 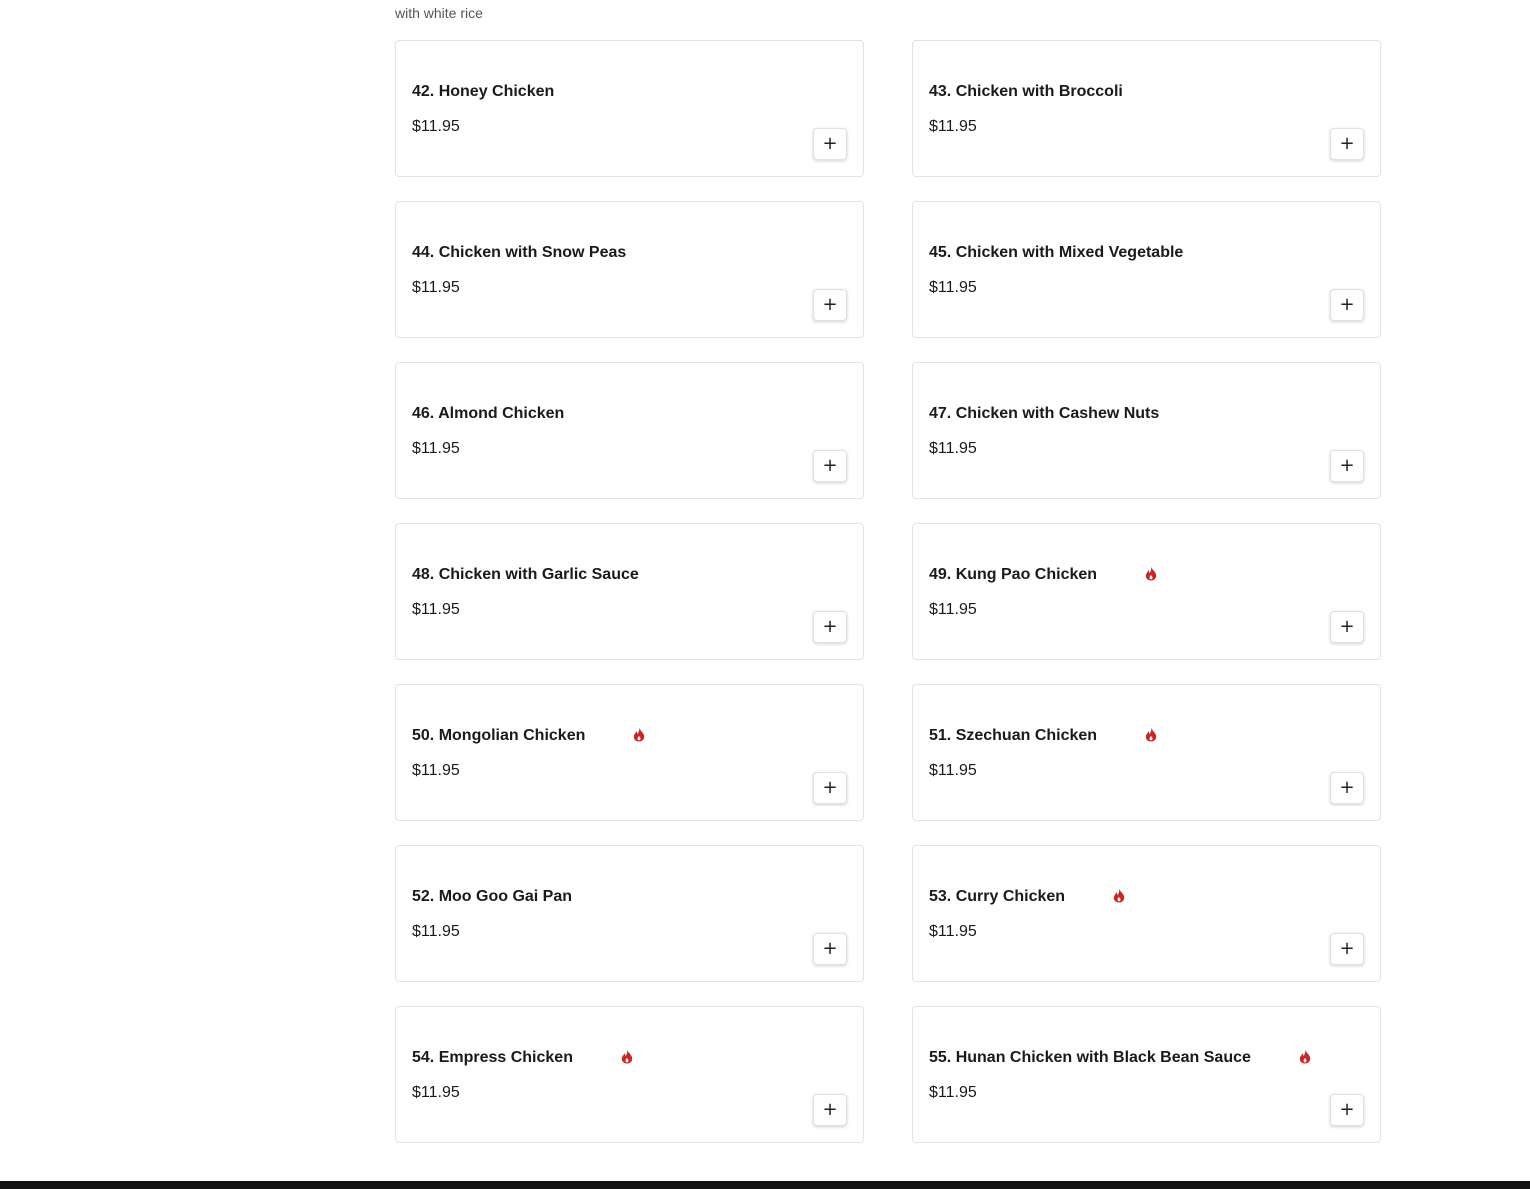 I want to click on menu-item-name: 55. Hunan Chicken with Black Bean Sauce, so click(x=1090, y=1057).